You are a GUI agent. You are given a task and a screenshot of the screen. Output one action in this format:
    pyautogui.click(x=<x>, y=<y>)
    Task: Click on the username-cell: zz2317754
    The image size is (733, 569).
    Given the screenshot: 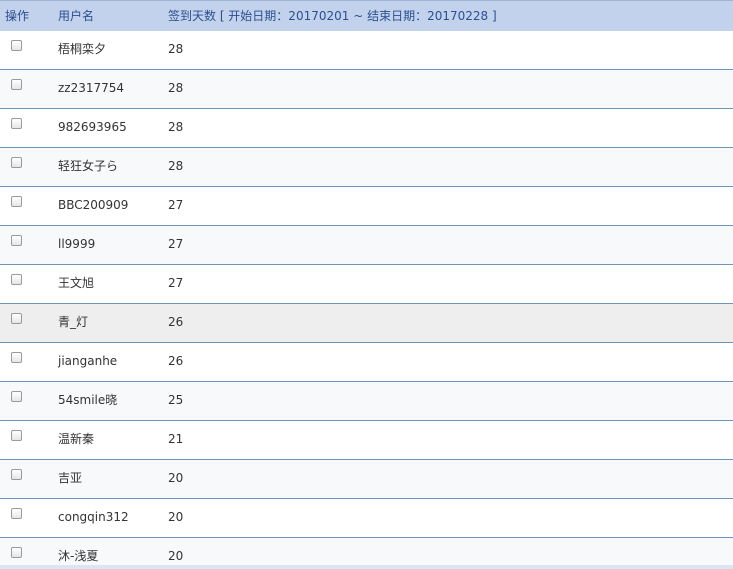 What is the action you would take?
    pyautogui.click(x=91, y=88)
    